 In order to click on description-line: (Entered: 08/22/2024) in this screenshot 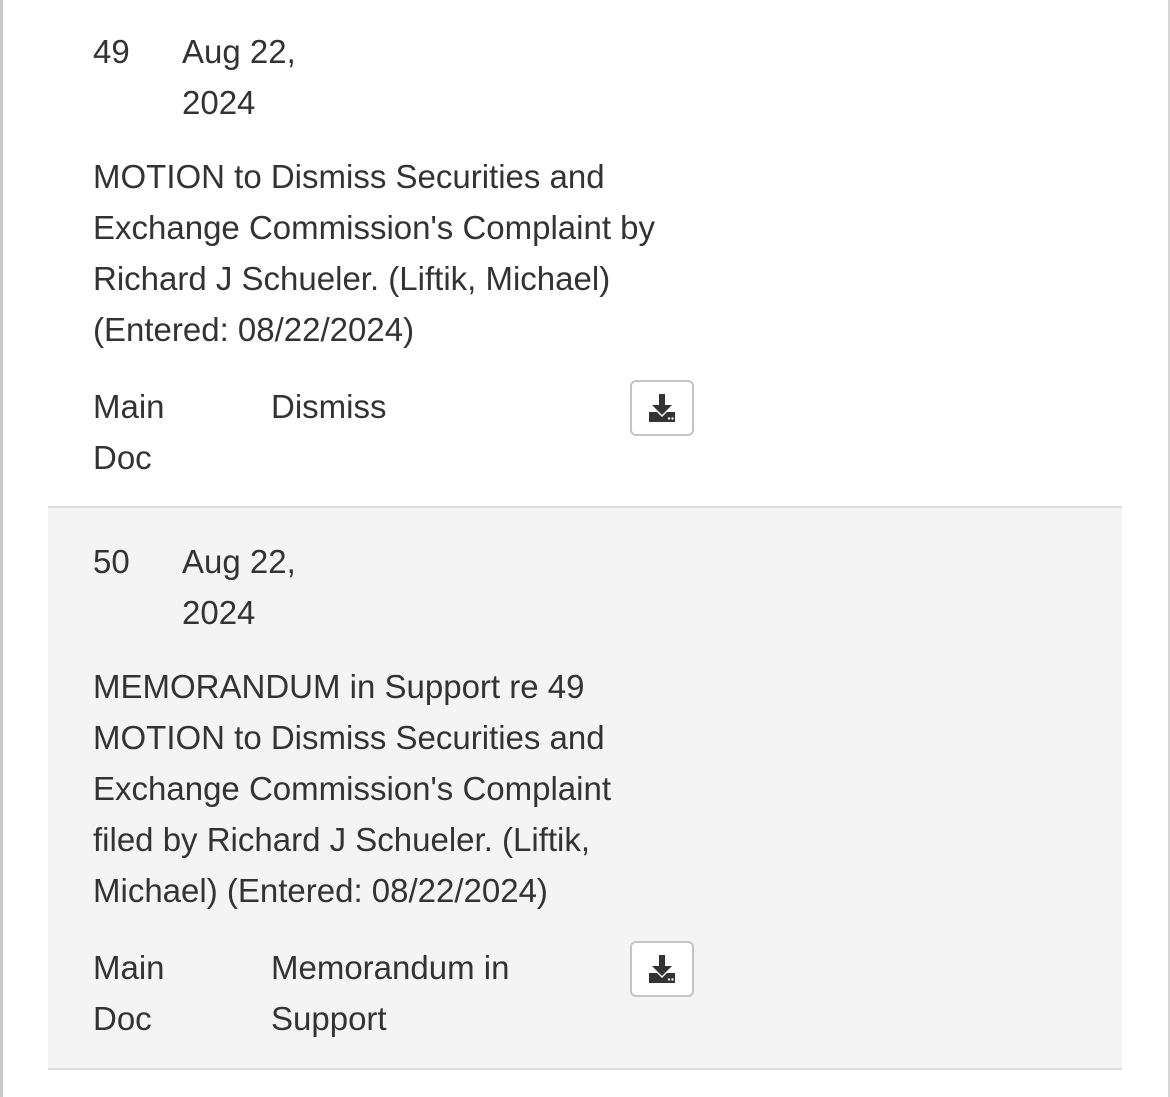, I will do `click(254, 329)`.